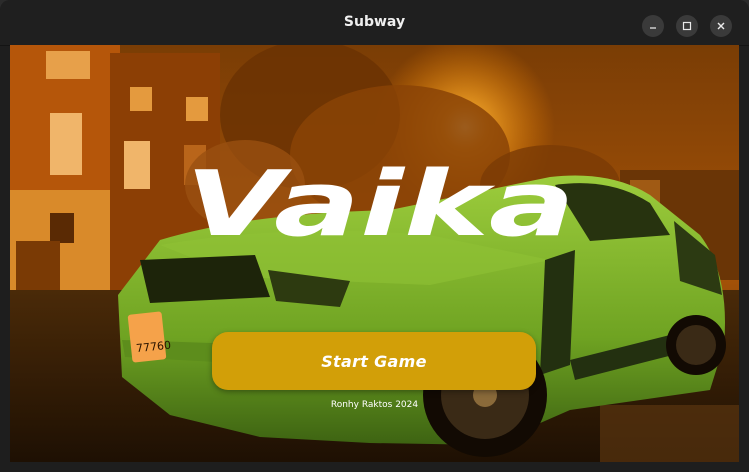  I want to click on maximize-button, so click(687, 26).